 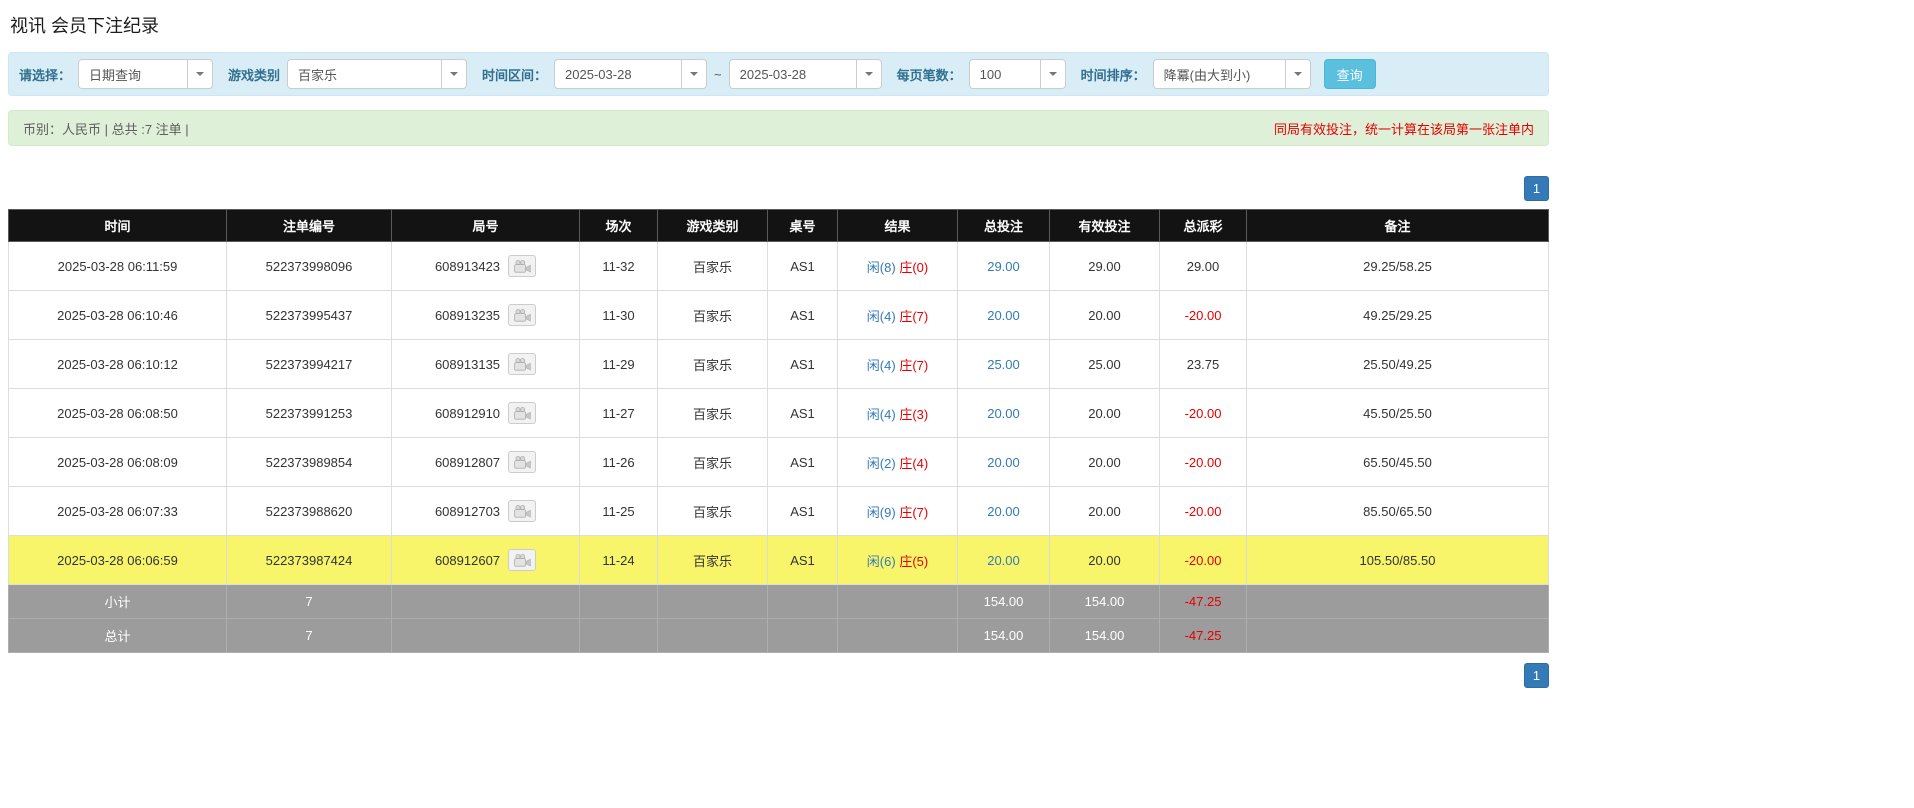 I want to click on result-banker: 庄(3), so click(x=914, y=414).